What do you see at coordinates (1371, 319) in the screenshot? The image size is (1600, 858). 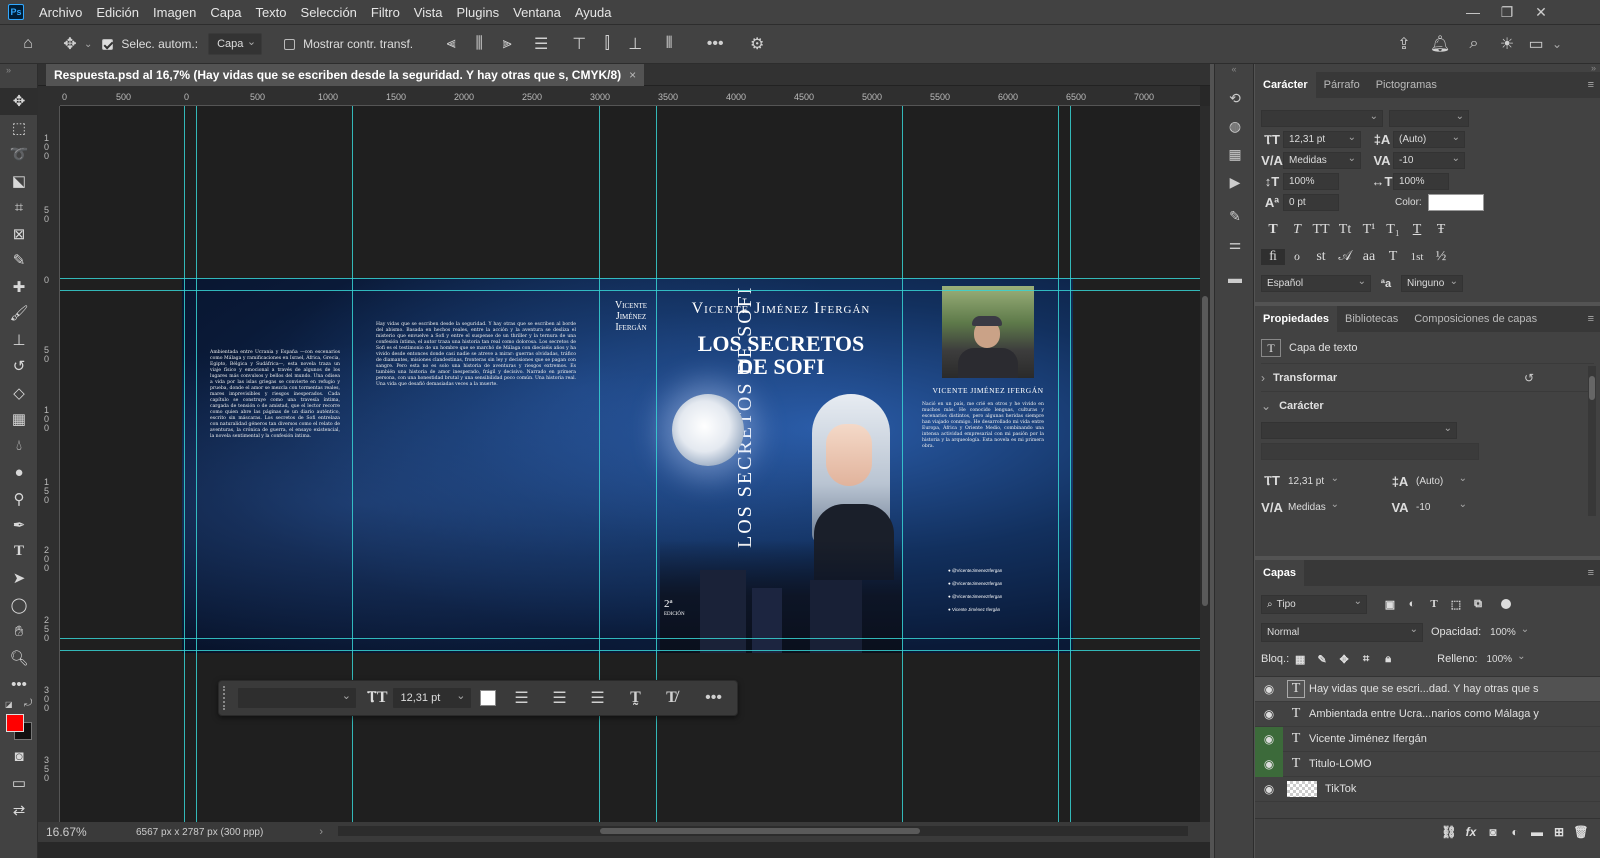 I see `tab-bibliotecas: Bibliotecas` at bounding box center [1371, 319].